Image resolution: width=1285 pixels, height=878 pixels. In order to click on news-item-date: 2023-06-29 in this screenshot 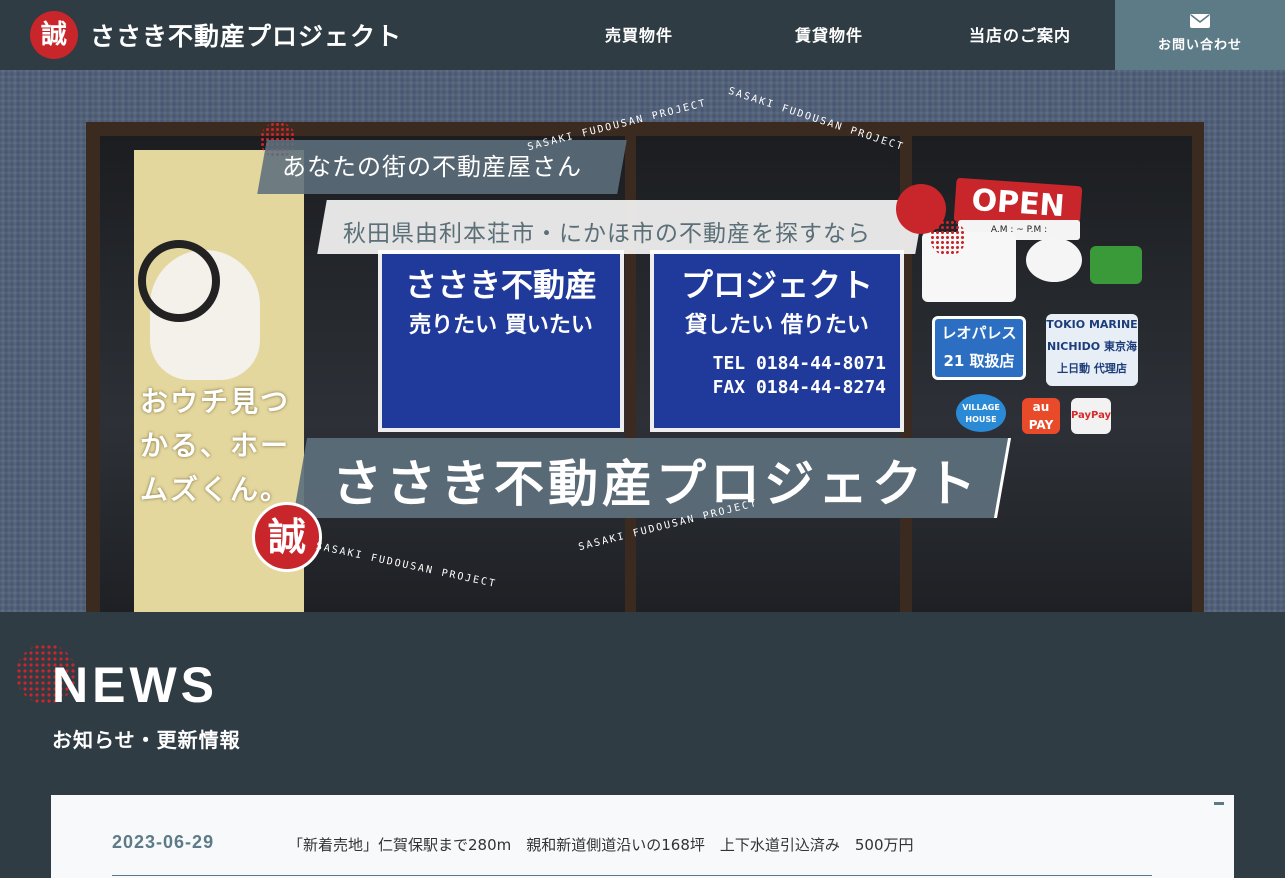, I will do `click(163, 842)`.